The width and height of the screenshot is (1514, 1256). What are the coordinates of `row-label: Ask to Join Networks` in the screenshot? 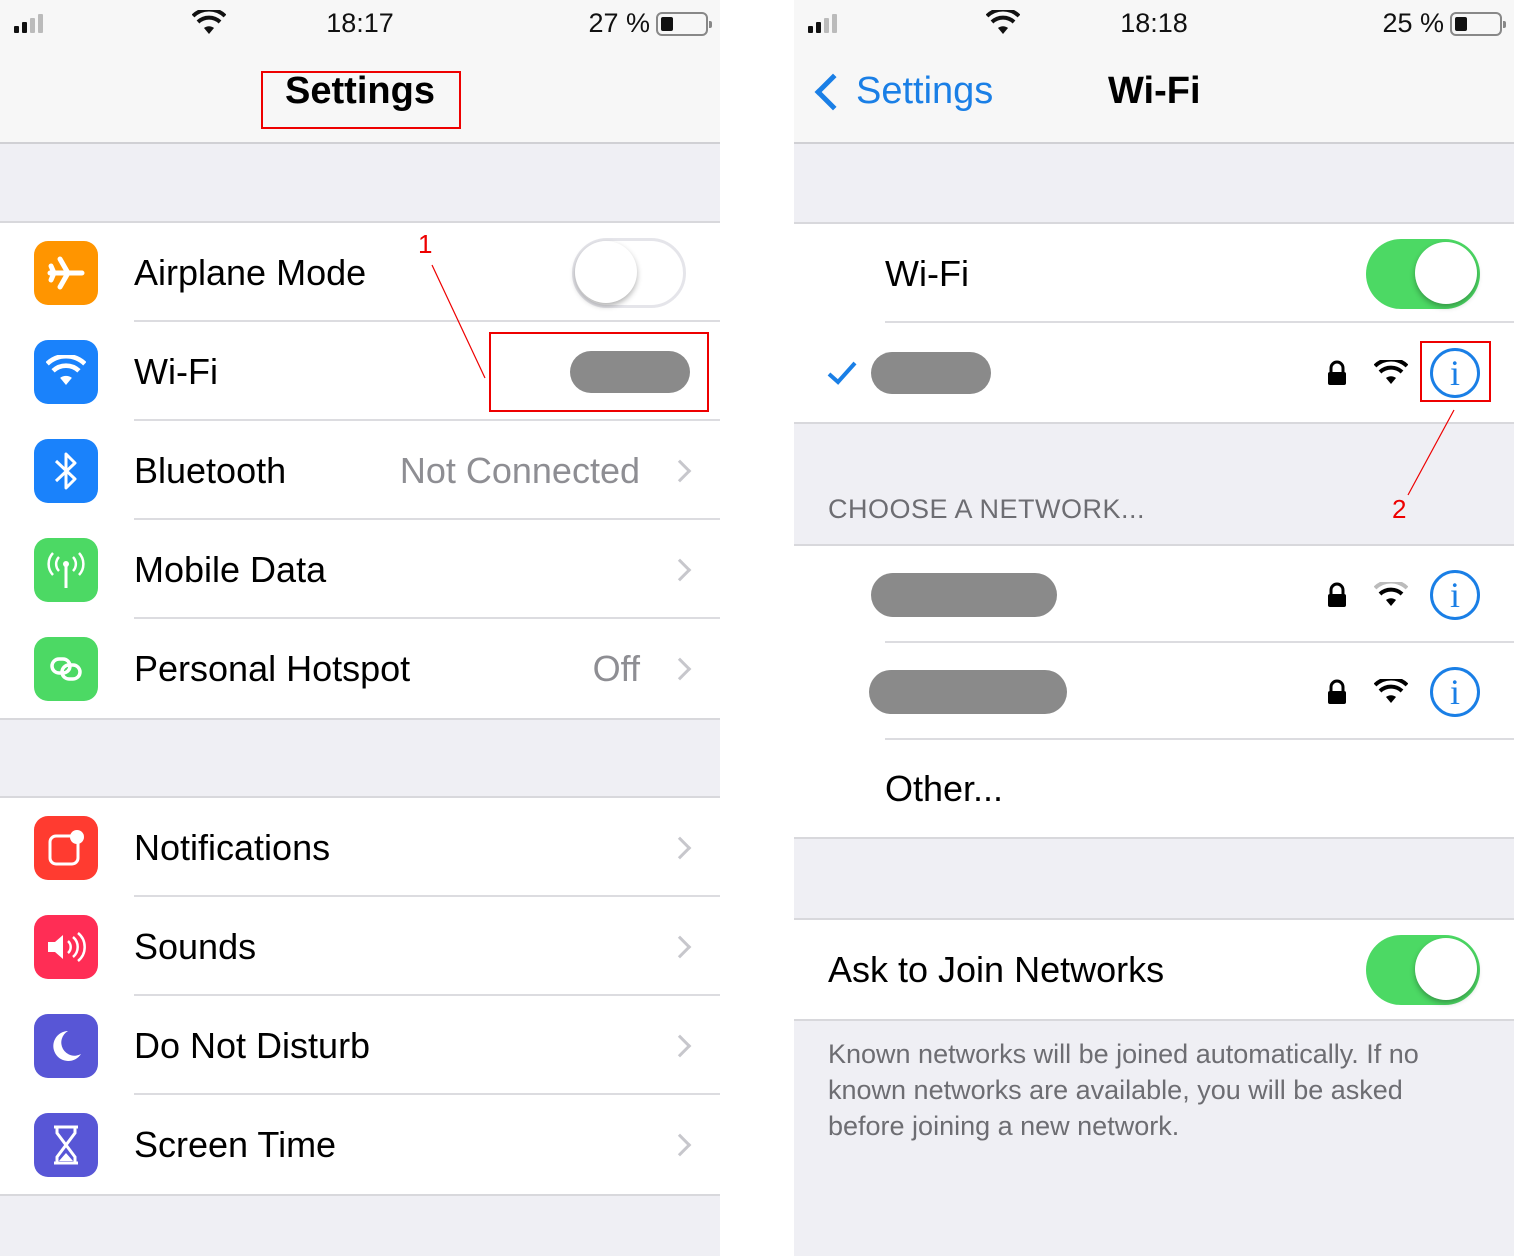 It's located at (996, 969).